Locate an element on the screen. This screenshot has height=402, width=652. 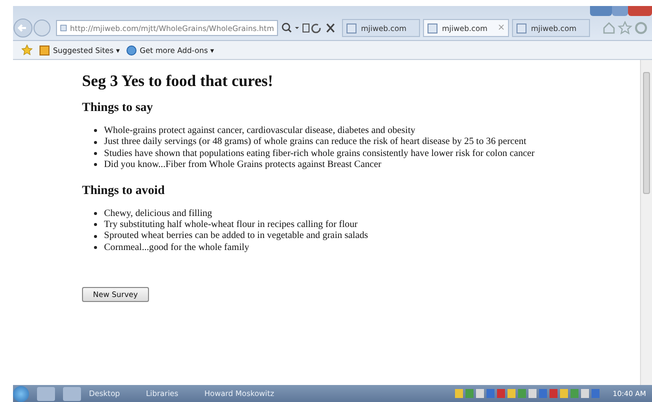
section-heading: Things to say is located at coordinates (118, 107).